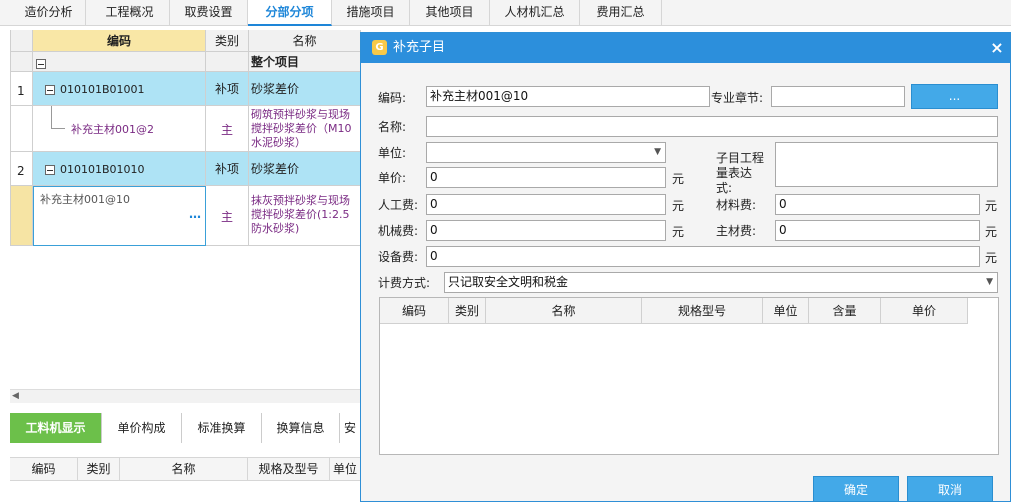  Describe the element at coordinates (209, 13) in the screenshot. I see `tab-fee-settings: 取费设置` at that location.